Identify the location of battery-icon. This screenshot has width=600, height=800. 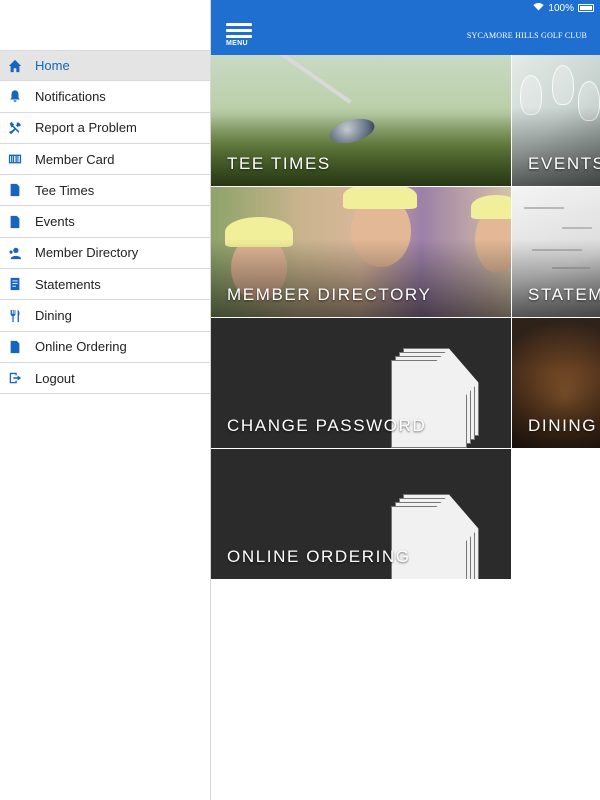
(586, 8).